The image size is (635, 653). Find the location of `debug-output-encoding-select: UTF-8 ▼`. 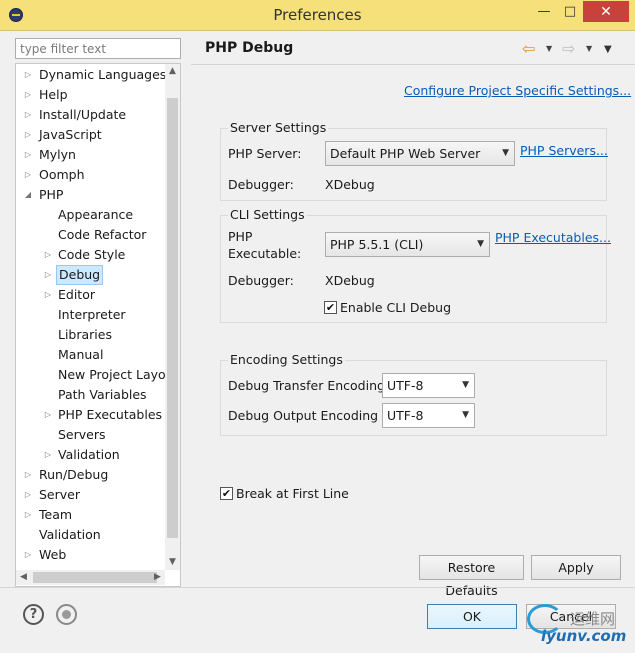

debug-output-encoding-select: UTF-8 ▼ is located at coordinates (428, 415).